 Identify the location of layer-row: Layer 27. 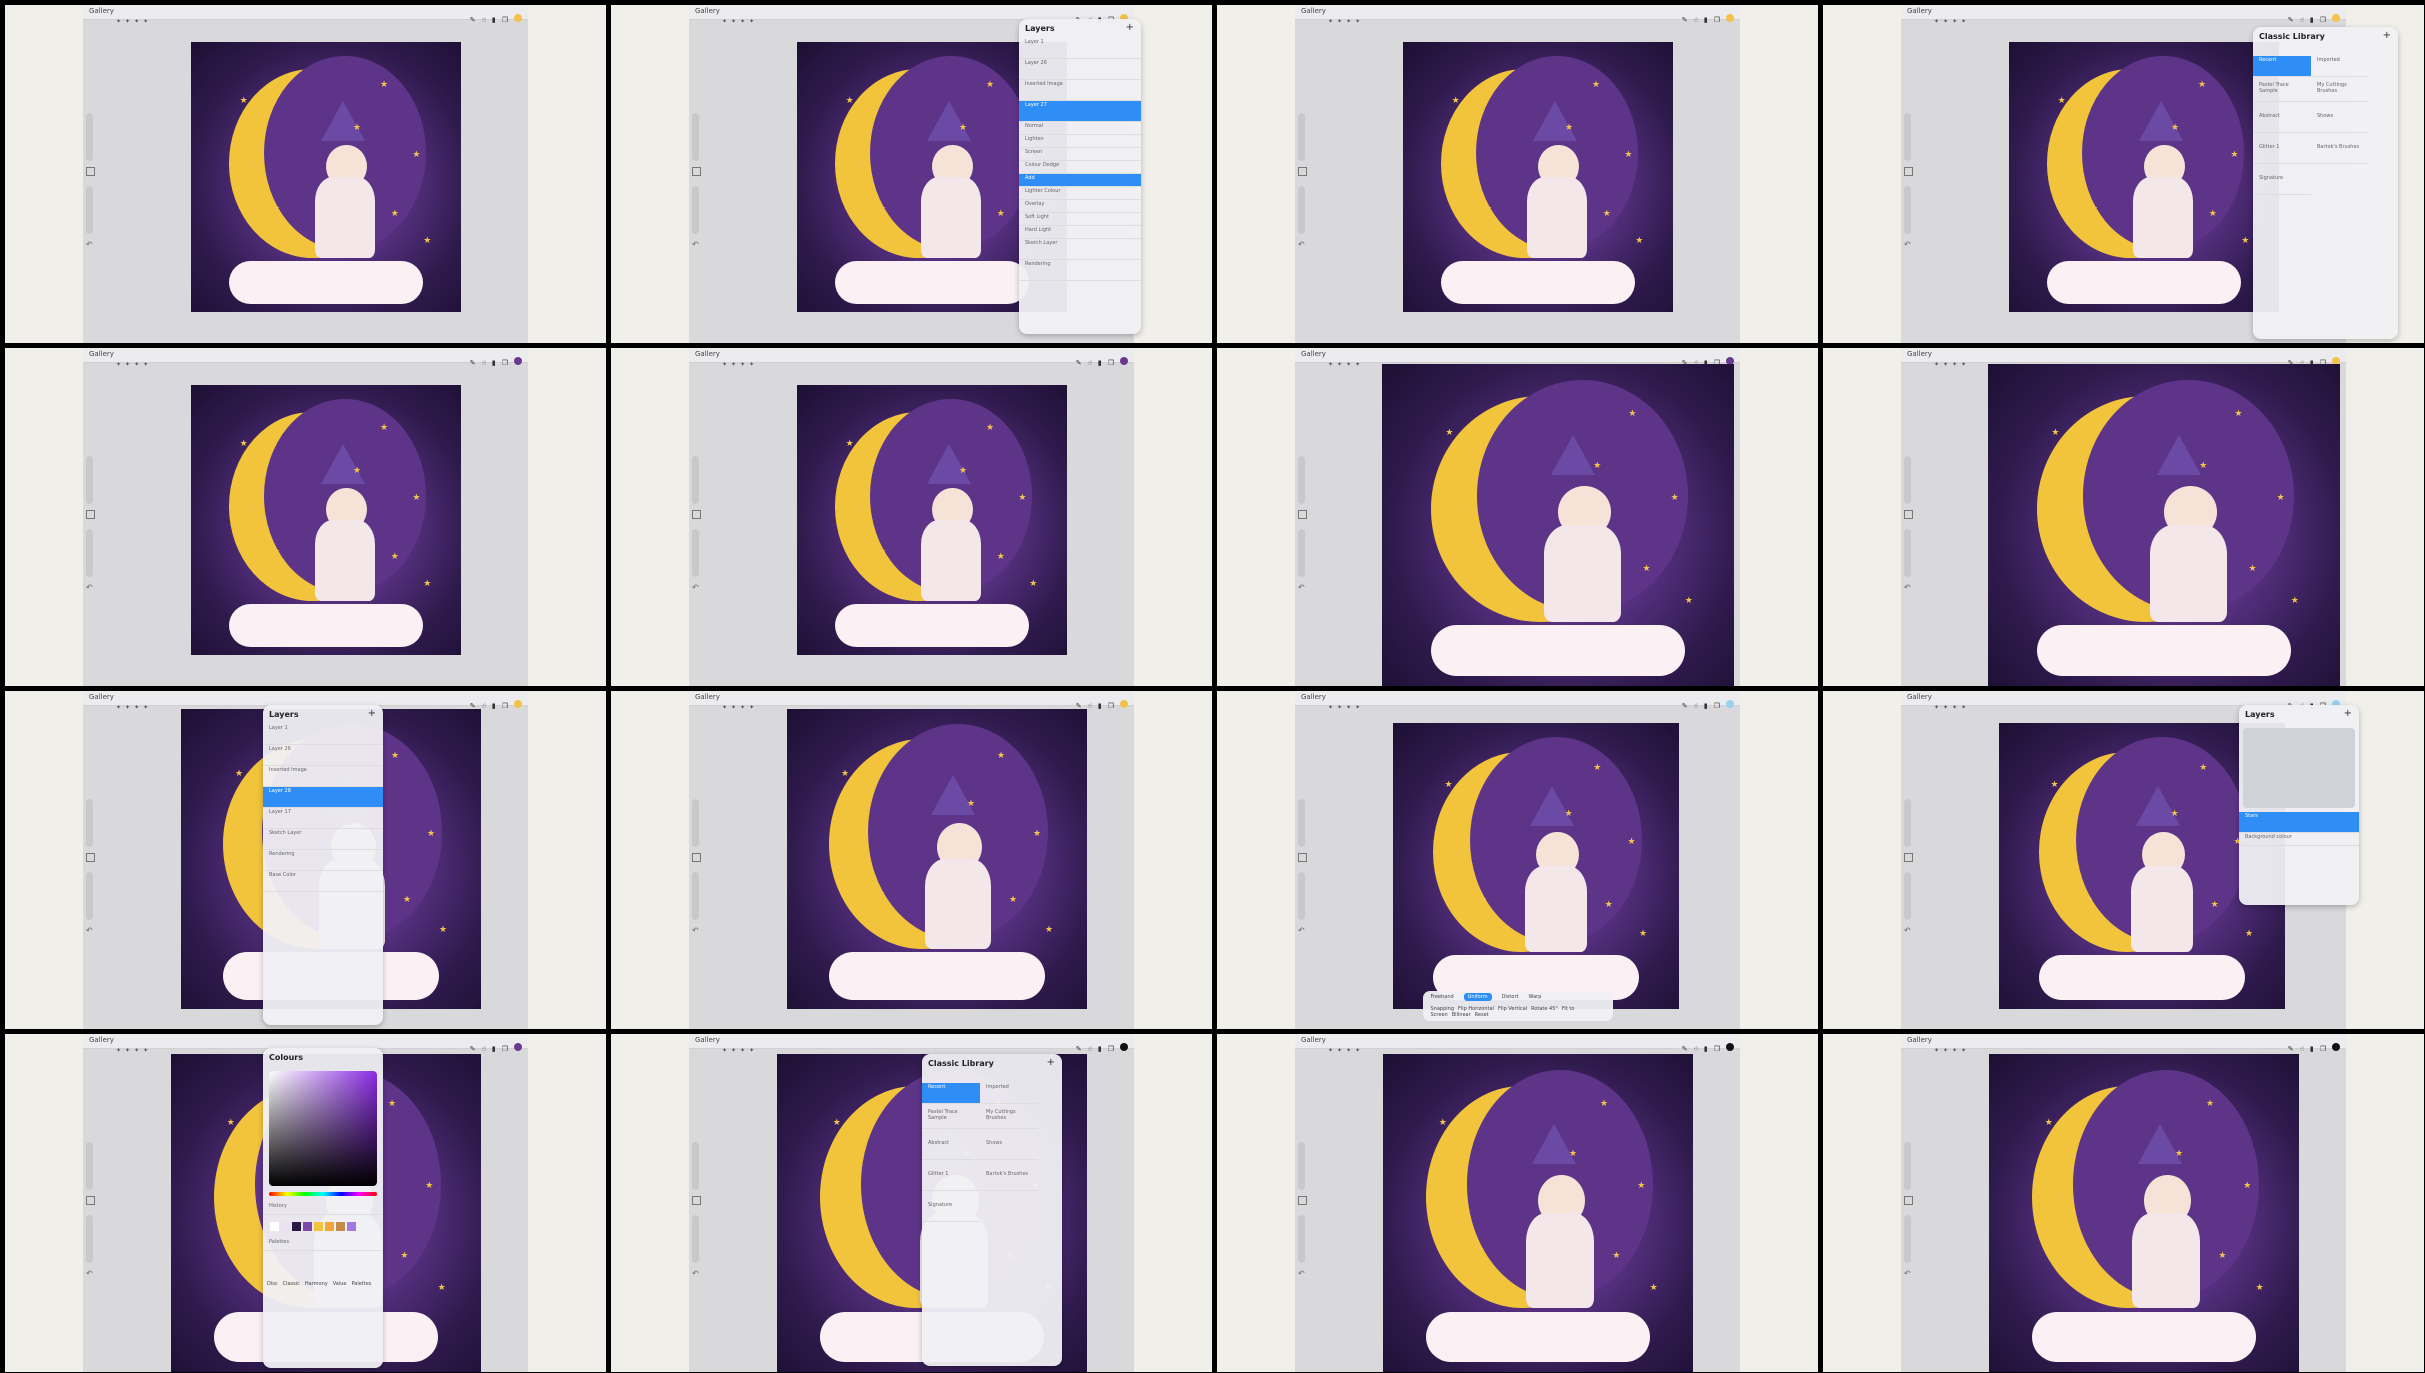
(1080, 111).